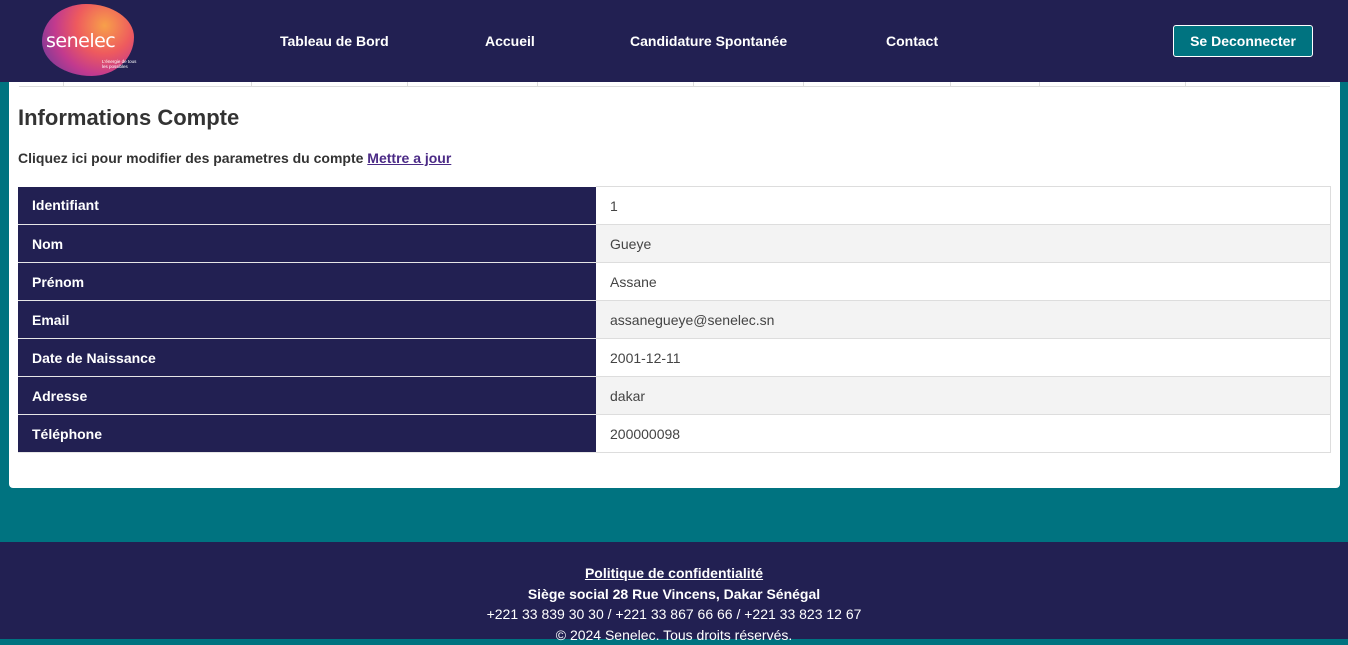 The height and width of the screenshot is (645, 1348). I want to click on senelec-logo: senelec L'énergie de tous les possibles, so click(88, 40).